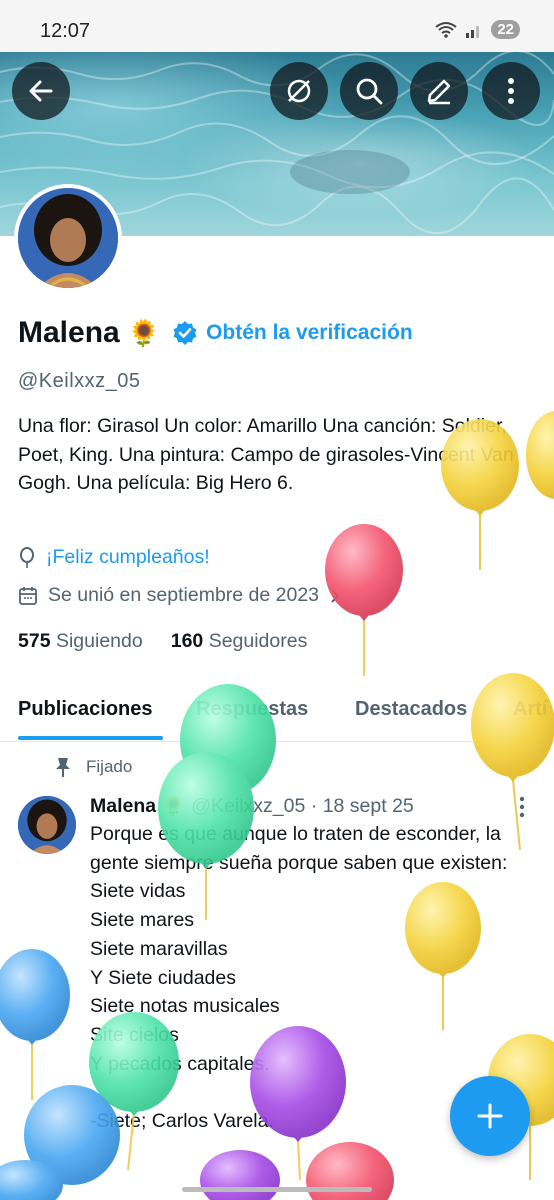 This screenshot has height=1200, width=554. I want to click on status-time: 12:07, so click(65, 31).